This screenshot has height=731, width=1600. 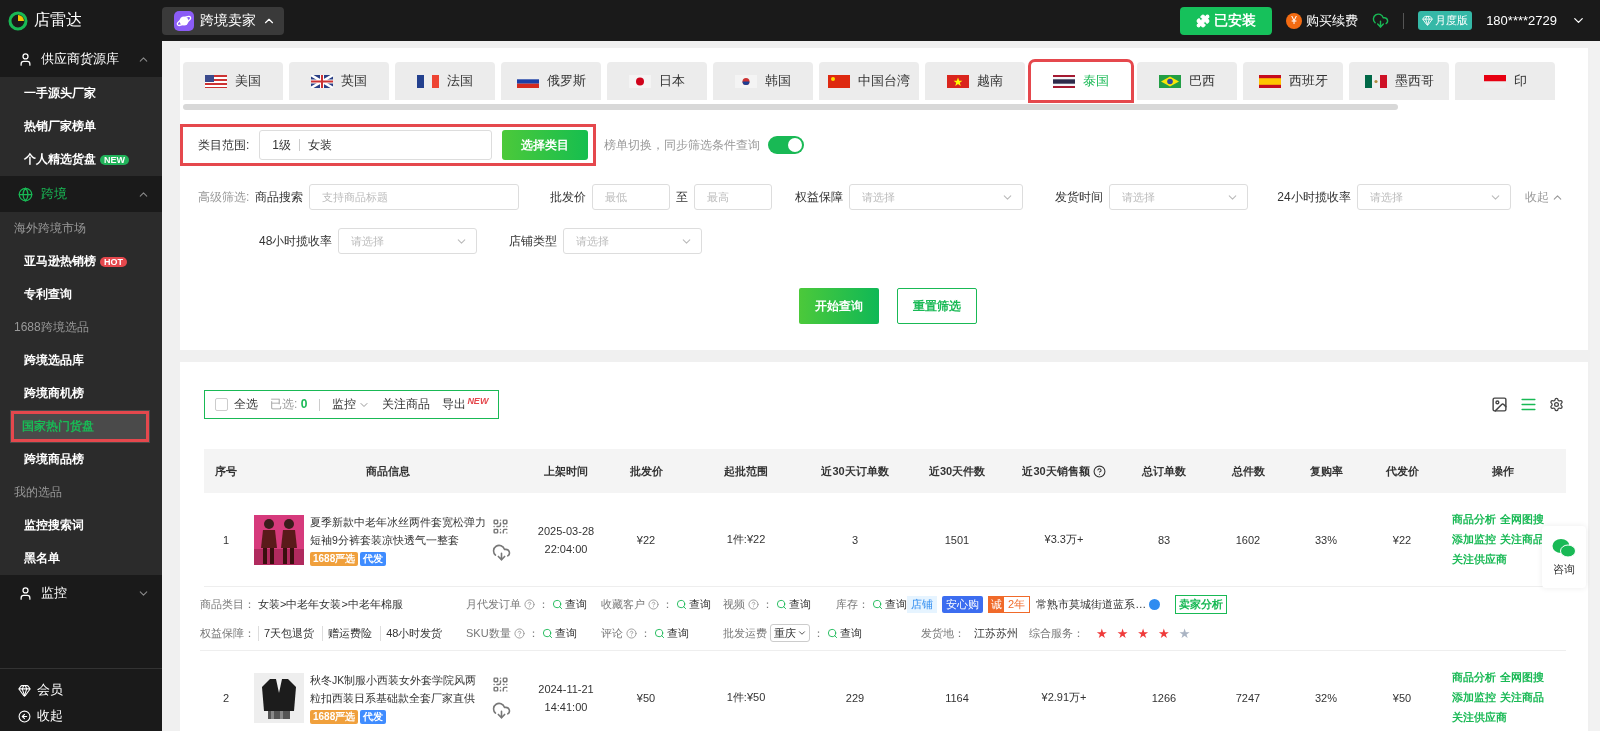 What do you see at coordinates (339, 81) in the screenshot?
I see `country-tab: 英国` at bounding box center [339, 81].